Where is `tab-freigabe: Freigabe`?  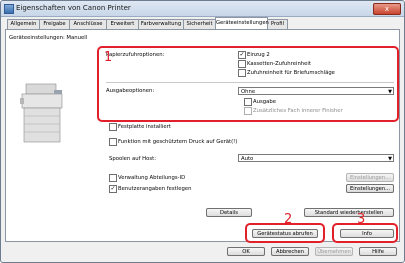 tab-freigabe: Freigabe is located at coordinates (54, 24).